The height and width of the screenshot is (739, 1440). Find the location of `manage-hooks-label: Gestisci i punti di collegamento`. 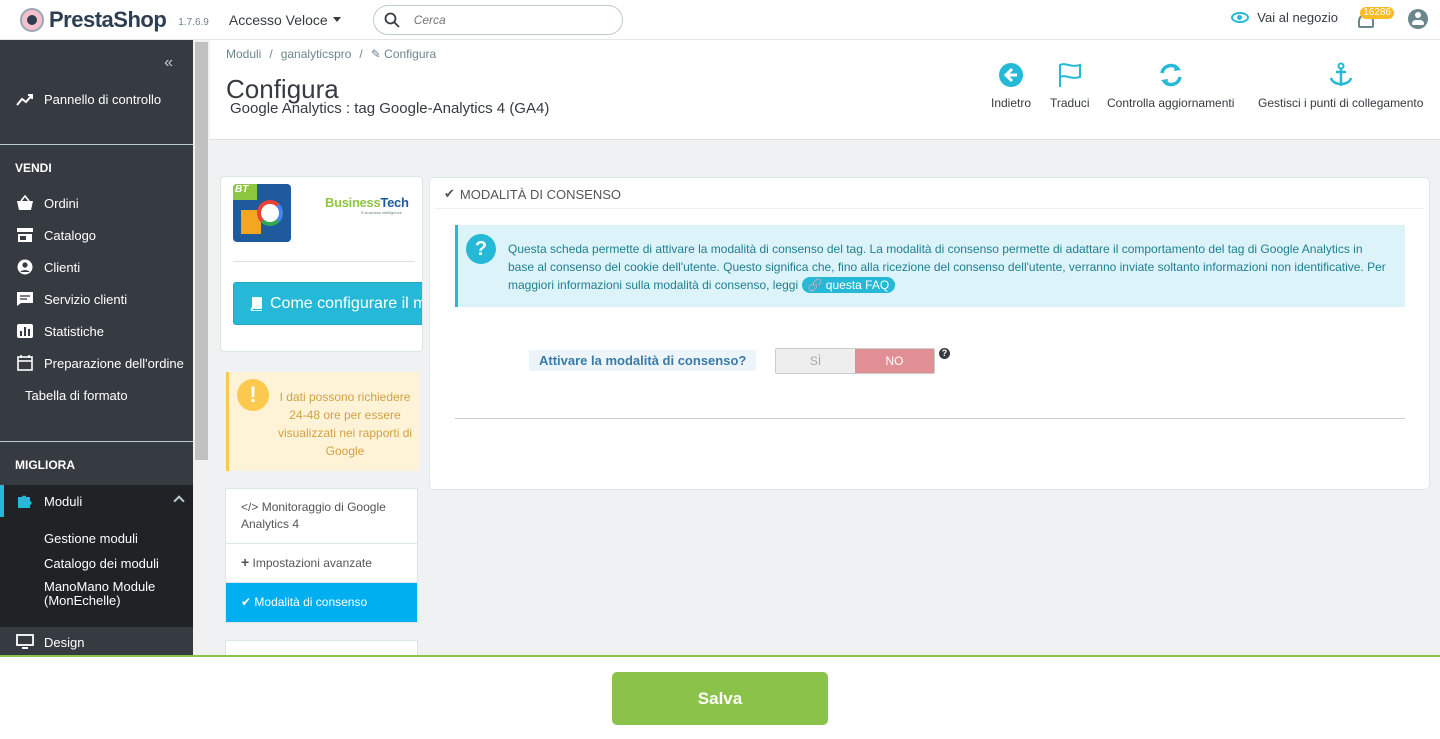

manage-hooks-label: Gestisci i punti di collegamento is located at coordinates (1341, 103).